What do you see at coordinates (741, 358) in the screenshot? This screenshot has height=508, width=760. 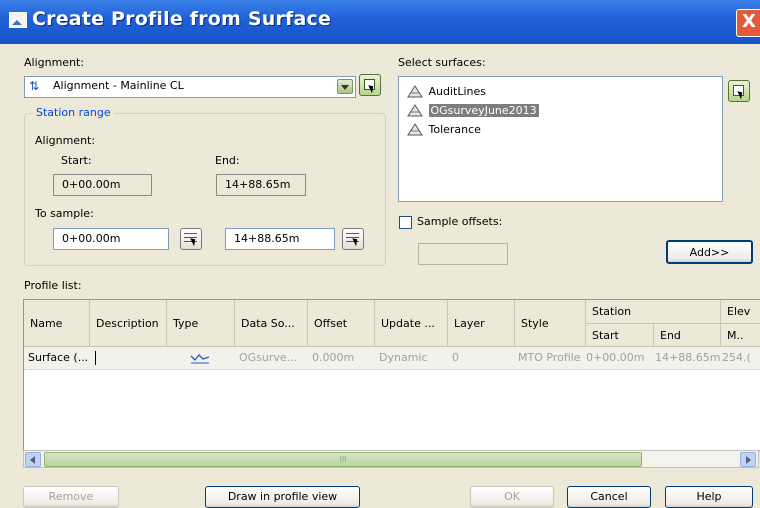 I see `row-elevation-min-cell: 254.(` at bounding box center [741, 358].